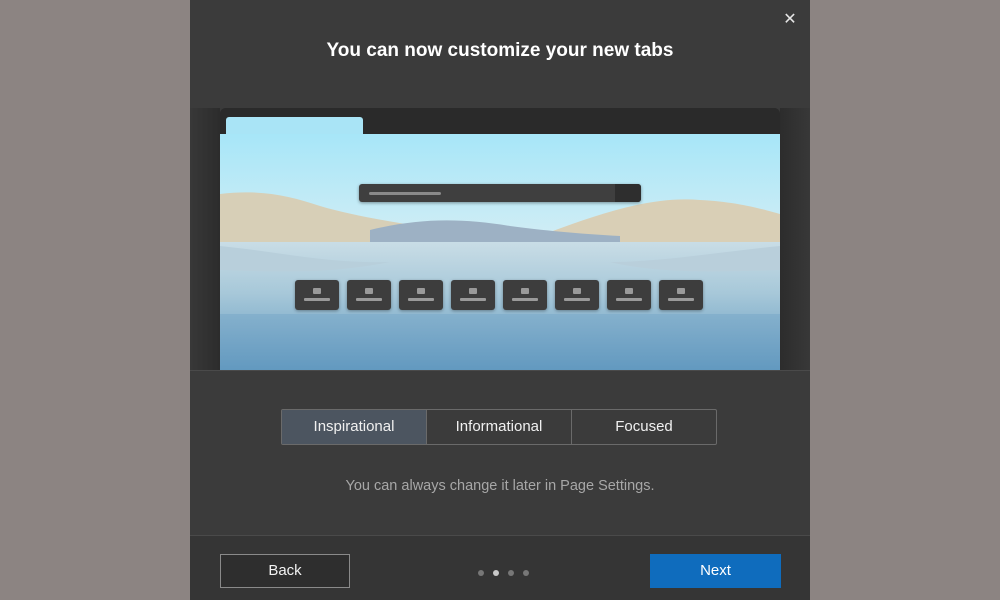 The width and height of the screenshot is (1000, 600). I want to click on layout-option-informational: Informational, so click(498, 427).